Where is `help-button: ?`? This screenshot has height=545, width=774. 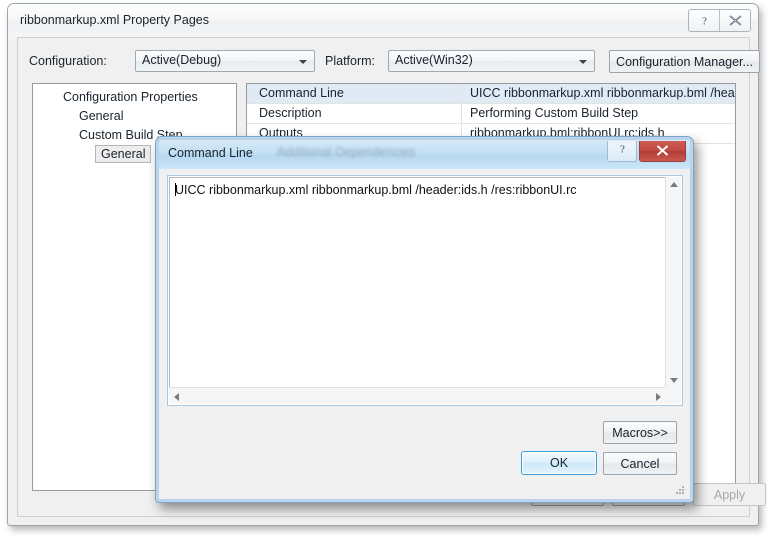
help-button: ? is located at coordinates (704, 20).